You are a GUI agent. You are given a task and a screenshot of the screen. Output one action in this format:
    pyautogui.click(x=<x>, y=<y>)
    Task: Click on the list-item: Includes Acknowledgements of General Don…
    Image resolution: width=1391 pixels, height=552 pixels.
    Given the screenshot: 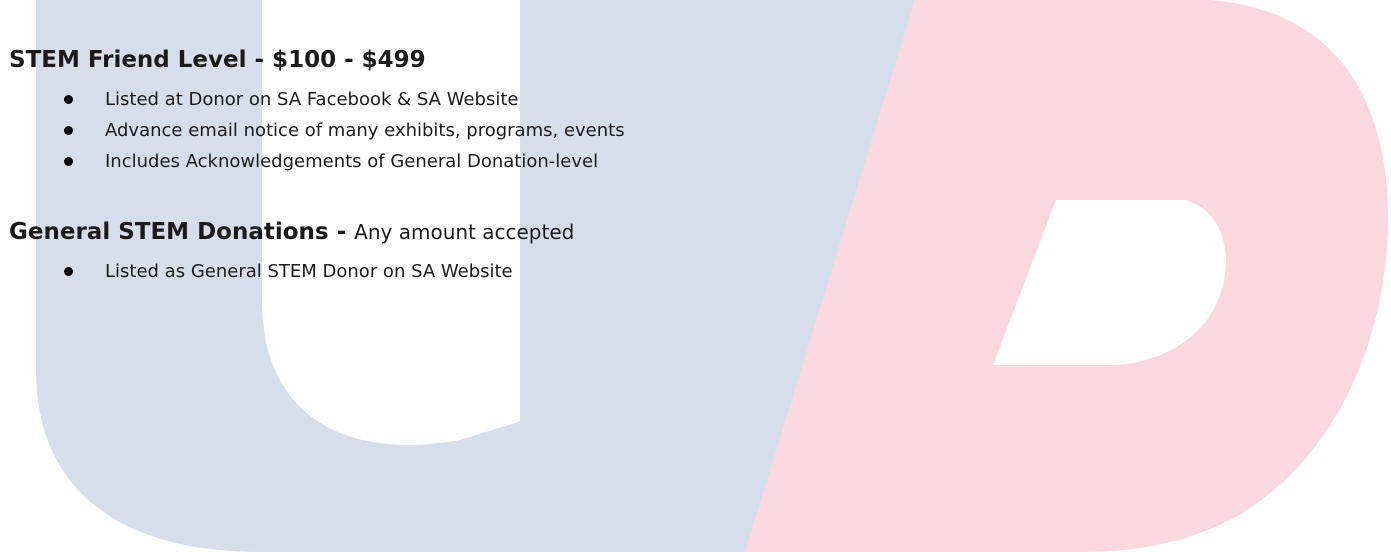 What is the action you would take?
    pyautogui.click(x=312, y=161)
    